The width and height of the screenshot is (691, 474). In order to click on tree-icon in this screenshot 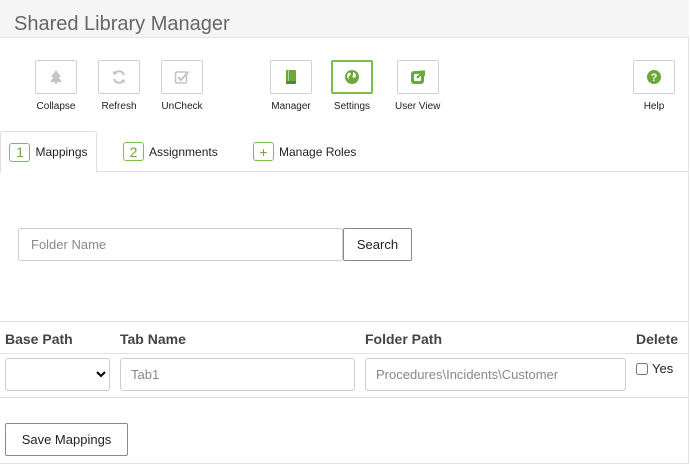, I will do `click(56, 77)`.